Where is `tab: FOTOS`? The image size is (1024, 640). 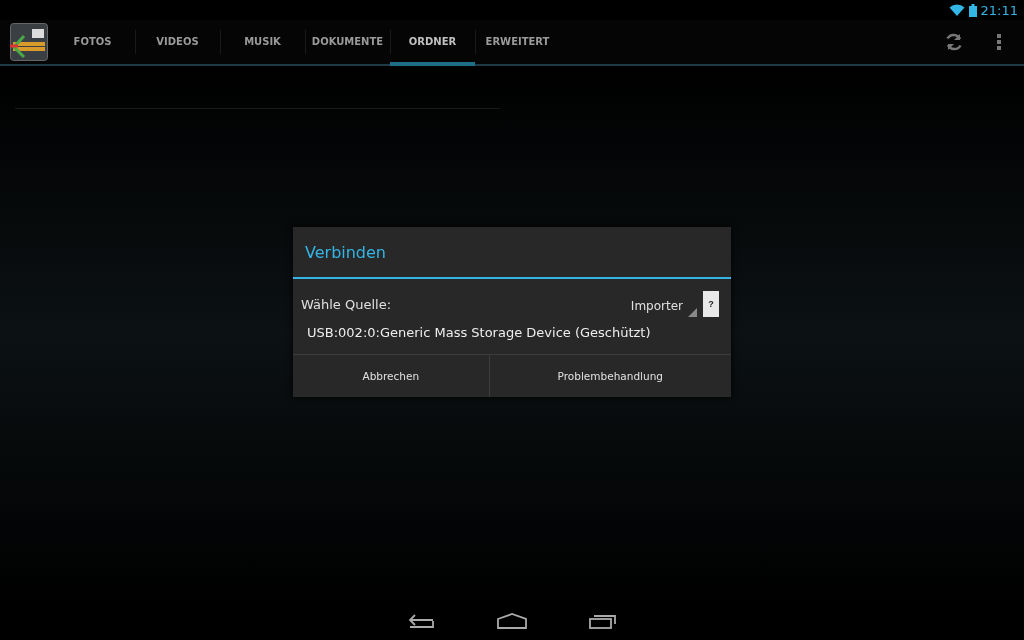
tab: FOTOS is located at coordinates (92, 43).